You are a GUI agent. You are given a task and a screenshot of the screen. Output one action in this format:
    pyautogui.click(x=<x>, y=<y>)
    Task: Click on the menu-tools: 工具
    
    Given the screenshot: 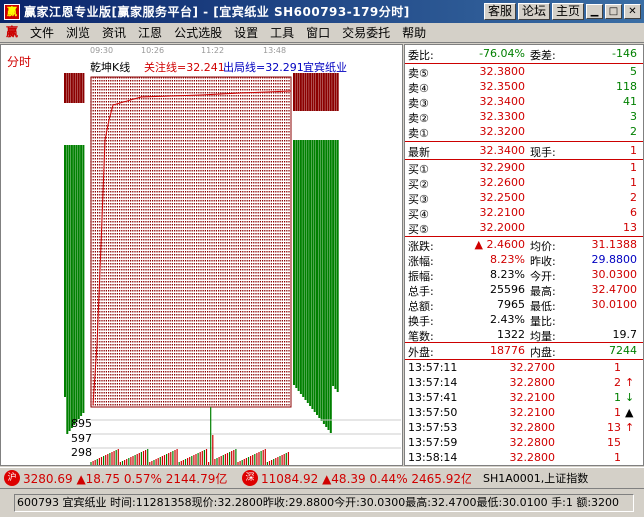 What is the action you would take?
    pyautogui.click(x=282, y=32)
    